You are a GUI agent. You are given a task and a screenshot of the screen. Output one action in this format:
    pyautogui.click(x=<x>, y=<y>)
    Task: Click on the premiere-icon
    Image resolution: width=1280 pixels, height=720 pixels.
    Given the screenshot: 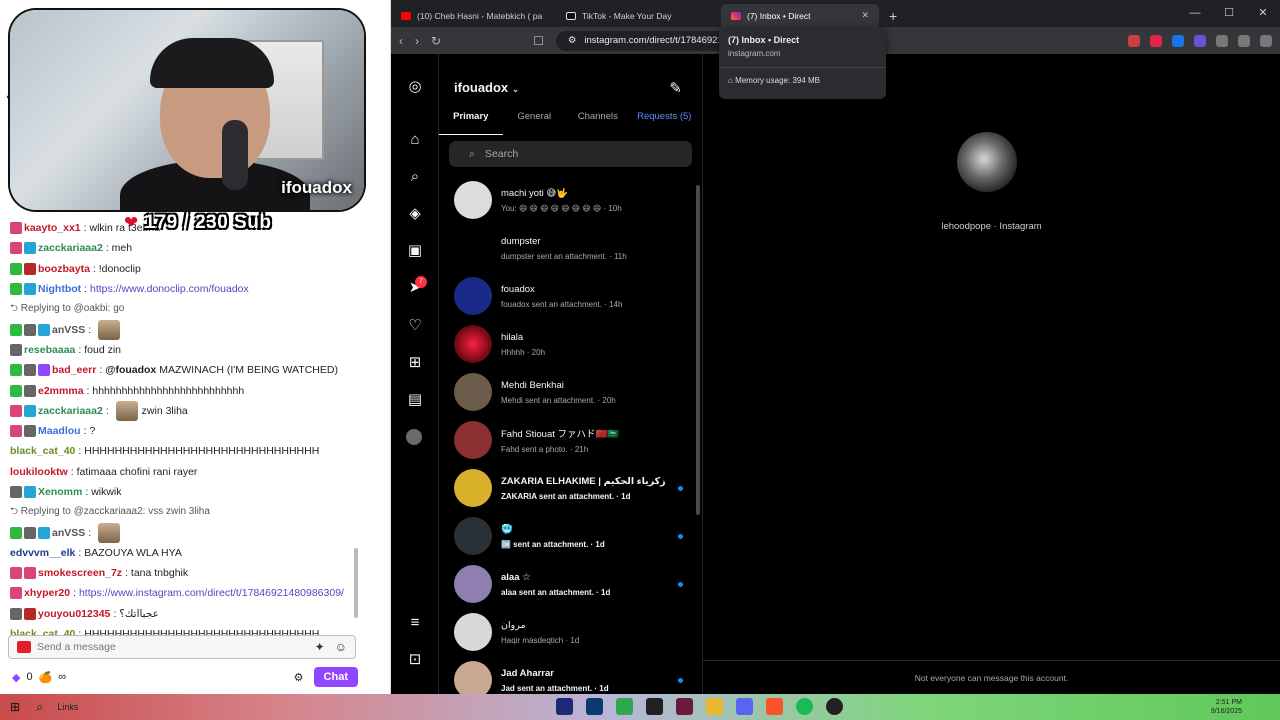 What is the action you would take?
    pyautogui.click(x=564, y=706)
    